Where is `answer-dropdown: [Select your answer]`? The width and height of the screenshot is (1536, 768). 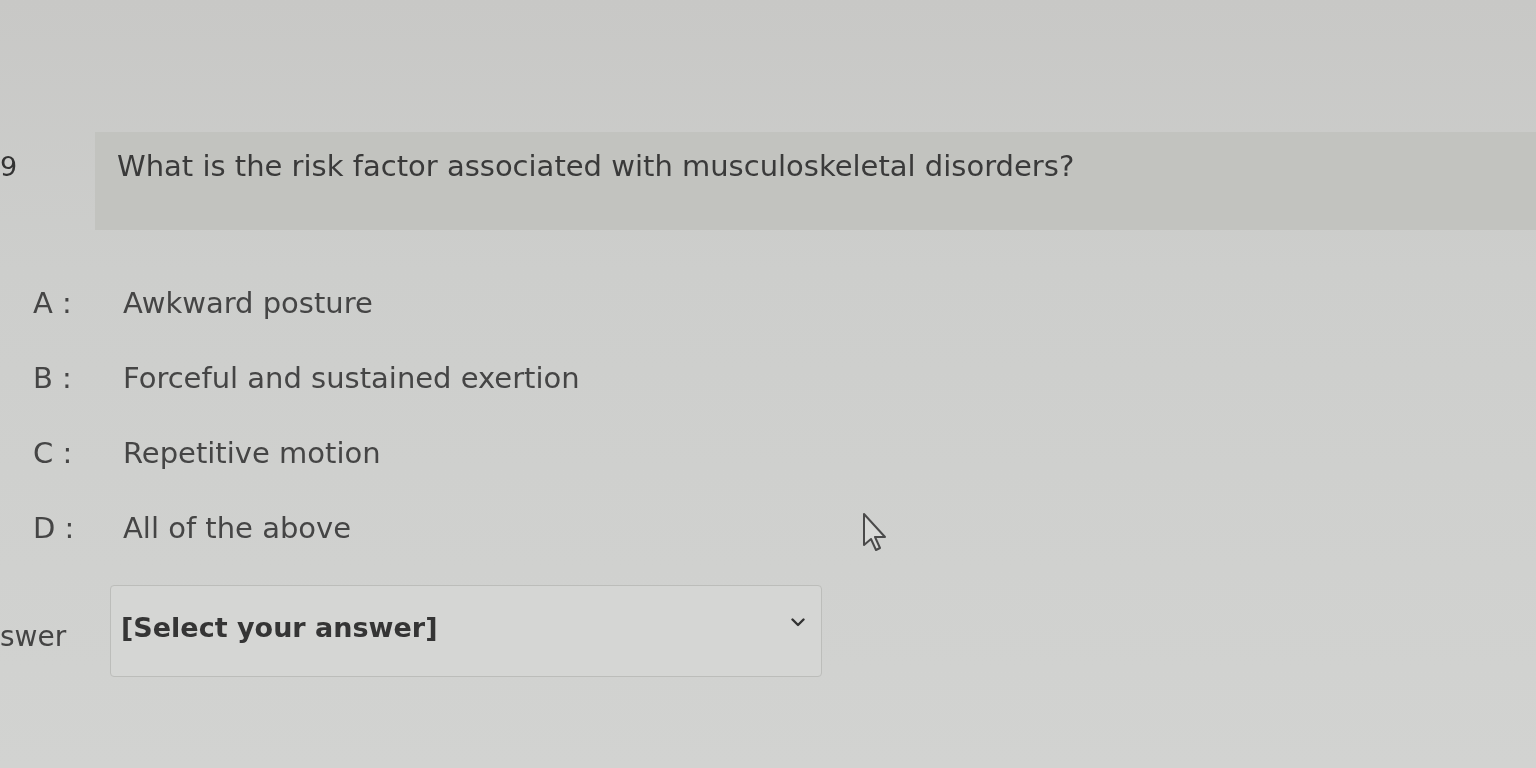
answer-dropdown: [Select your answer] is located at coordinates (466, 631).